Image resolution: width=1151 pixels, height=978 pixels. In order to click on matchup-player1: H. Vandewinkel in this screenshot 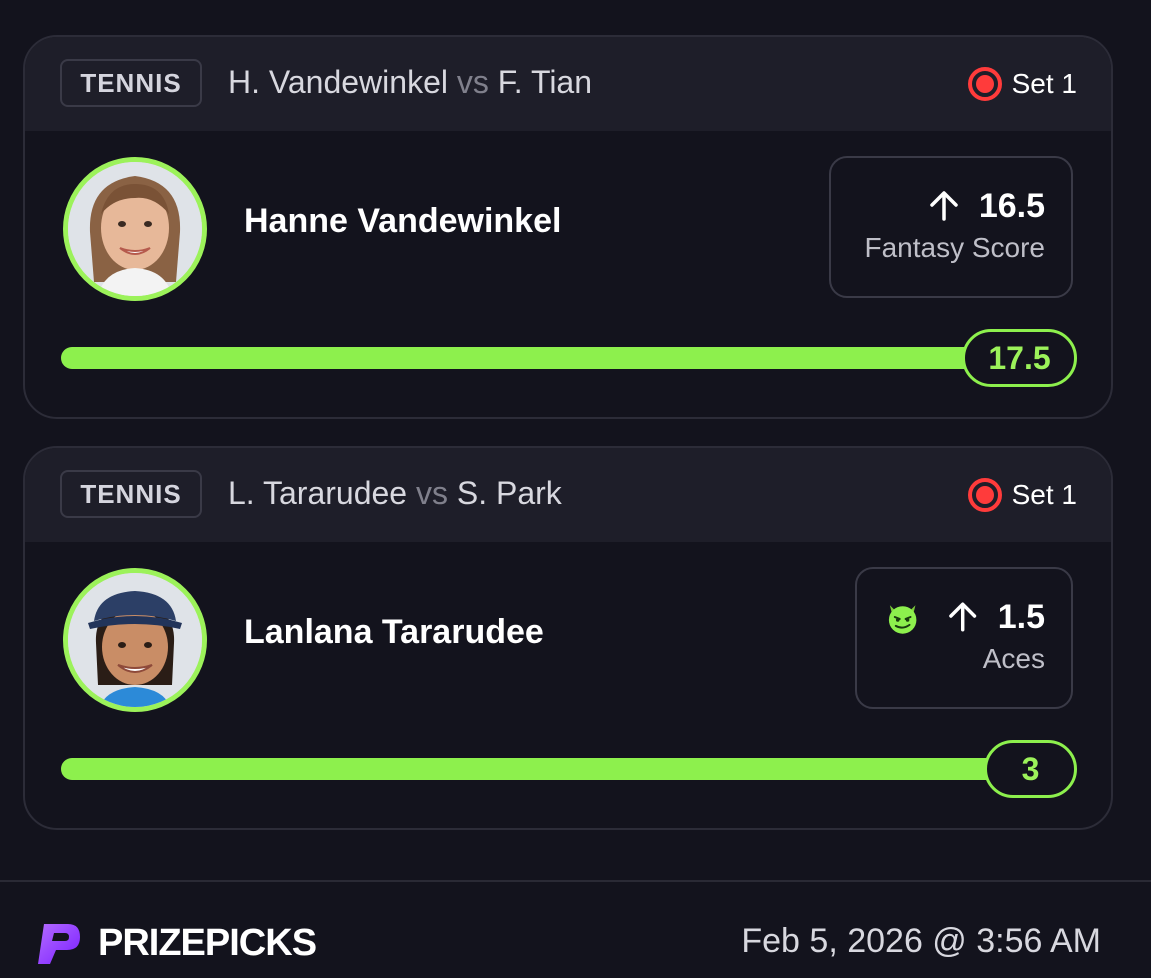, I will do `click(338, 82)`.